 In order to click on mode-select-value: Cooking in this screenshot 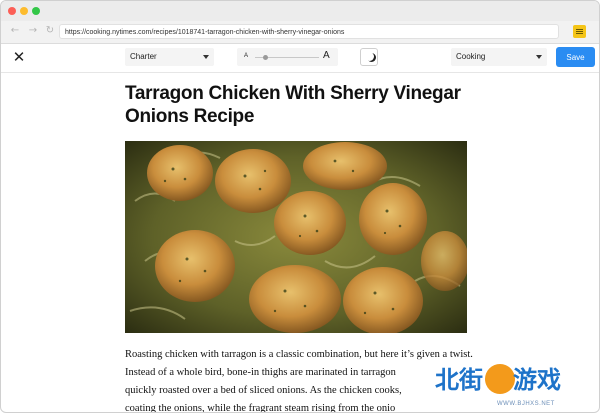, I will do `click(471, 56)`.